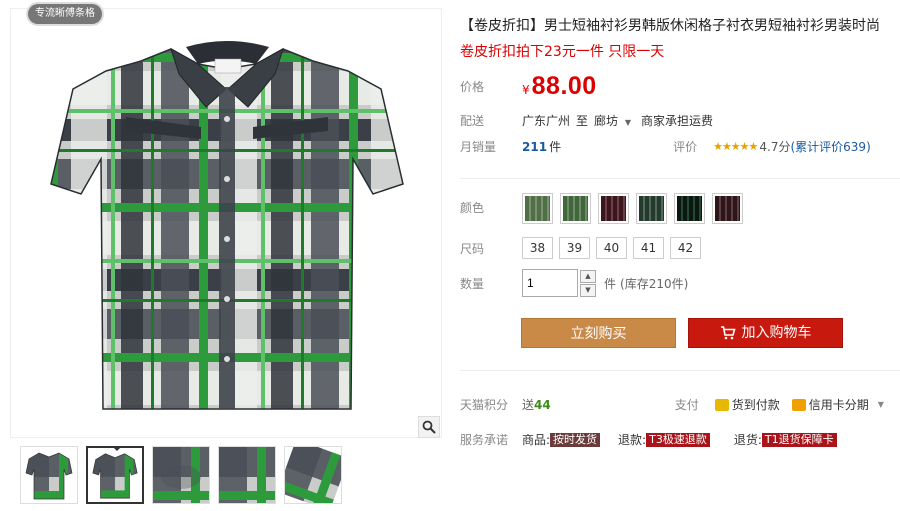  I want to click on price-value: 88.00, so click(564, 86).